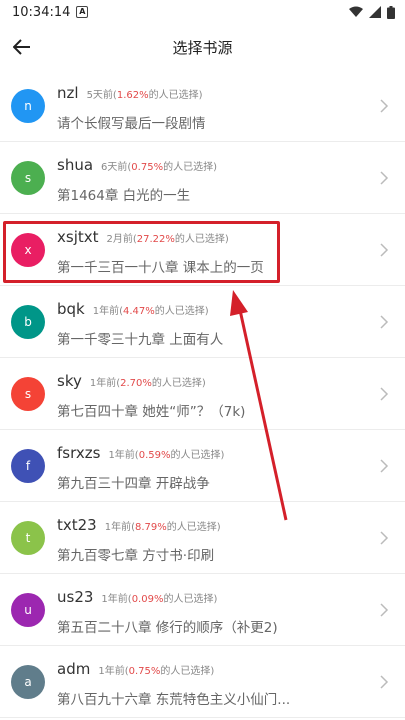 Image resolution: width=405 pixels, height=720 pixels. I want to click on source-meta: 5天前(1.62%的人已选择), so click(144, 95).